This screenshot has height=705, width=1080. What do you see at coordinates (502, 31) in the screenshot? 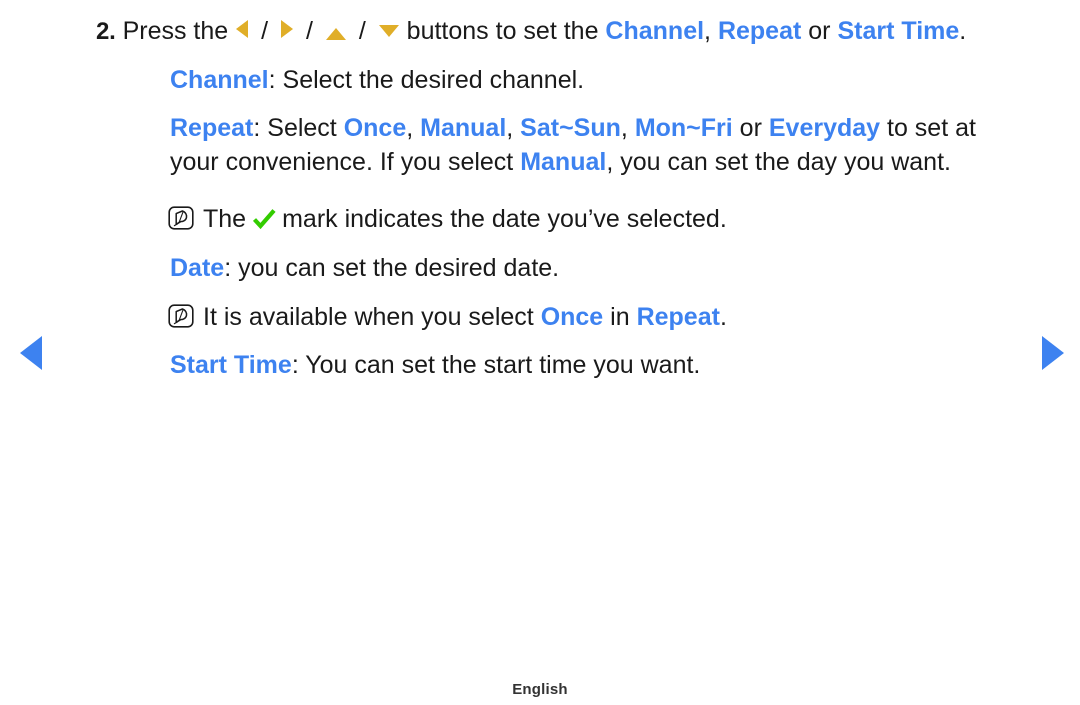
I see `step-buttons-to-set: buttons to set the` at bounding box center [502, 31].